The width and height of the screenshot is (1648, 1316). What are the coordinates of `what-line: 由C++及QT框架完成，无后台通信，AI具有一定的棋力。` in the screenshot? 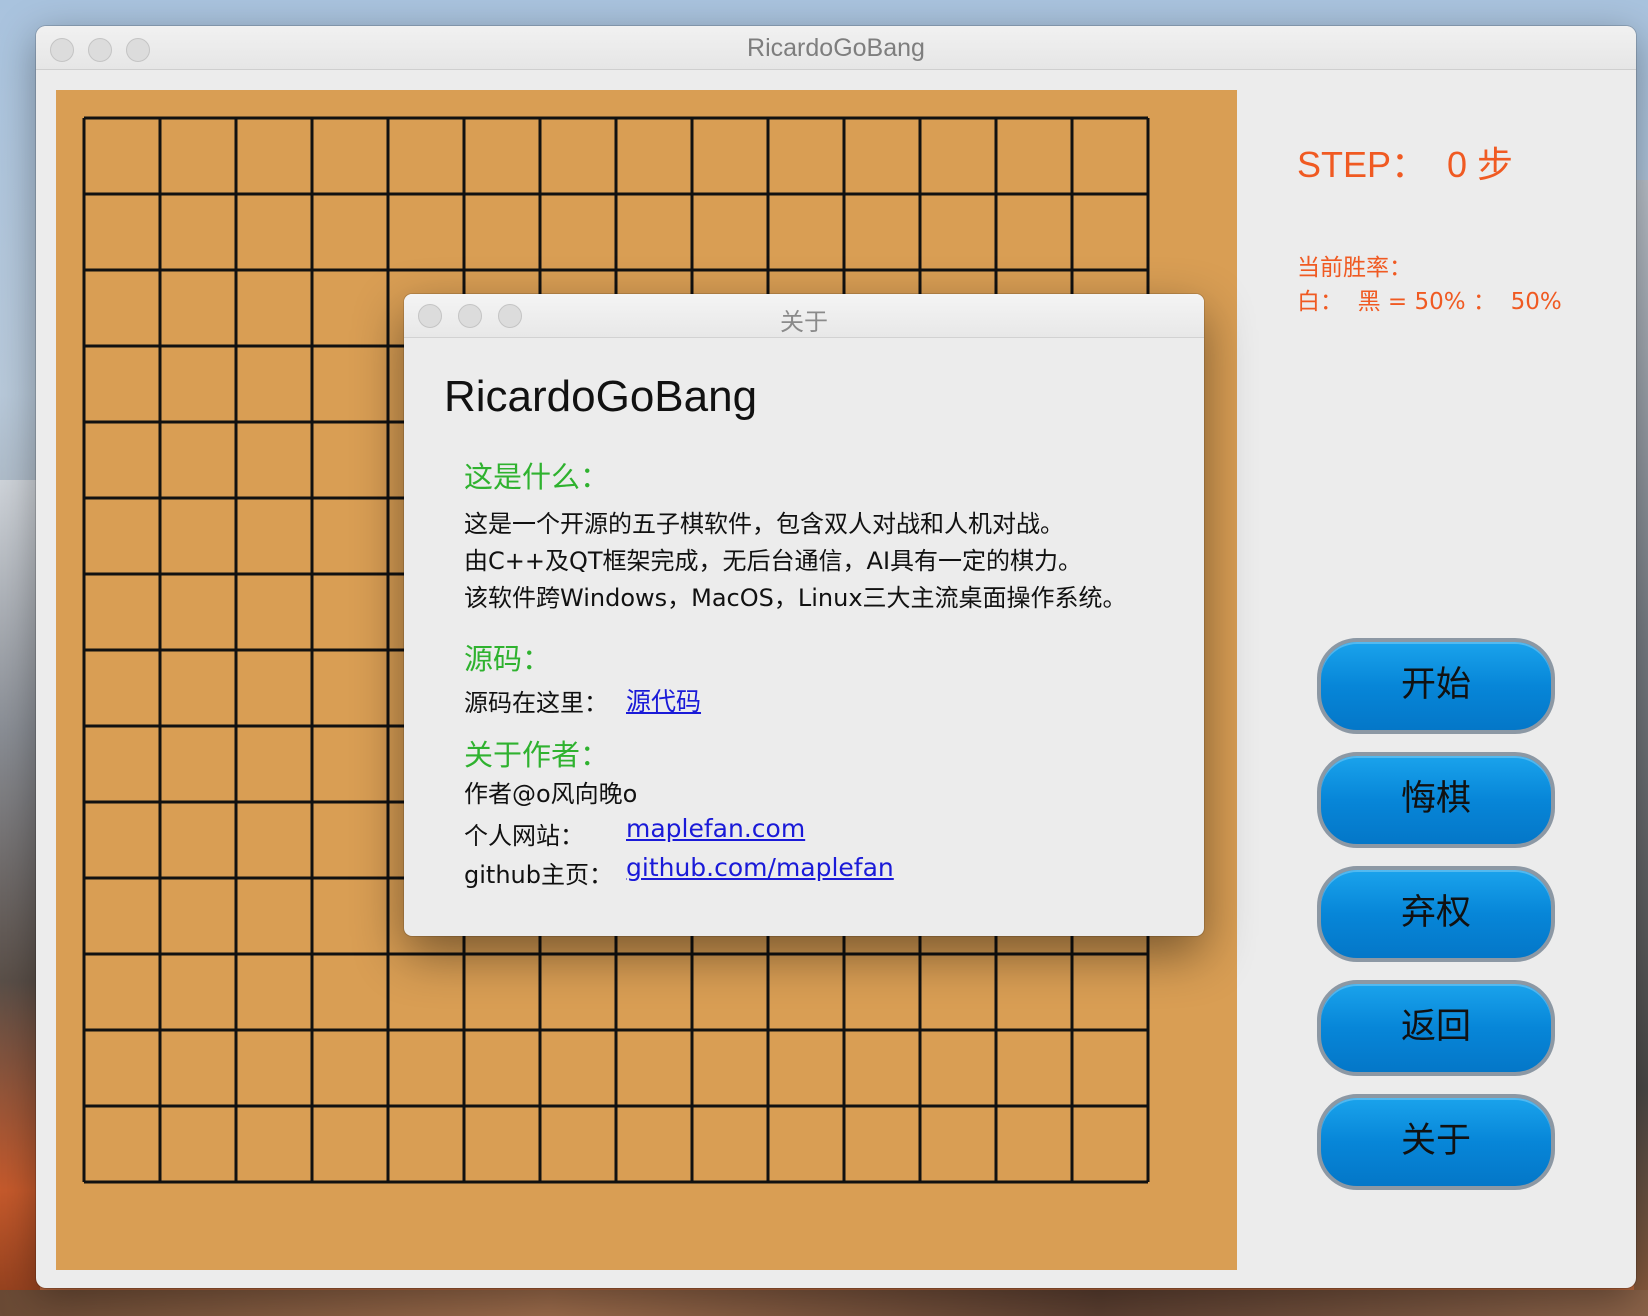 It's located at (773, 561).